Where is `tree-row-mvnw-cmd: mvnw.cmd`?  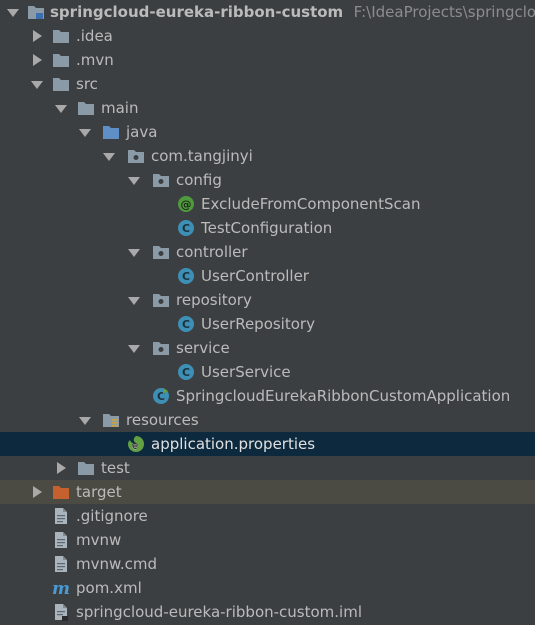
tree-row-mvnw-cmd: mvnw.cmd is located at coordinates (267, 564).